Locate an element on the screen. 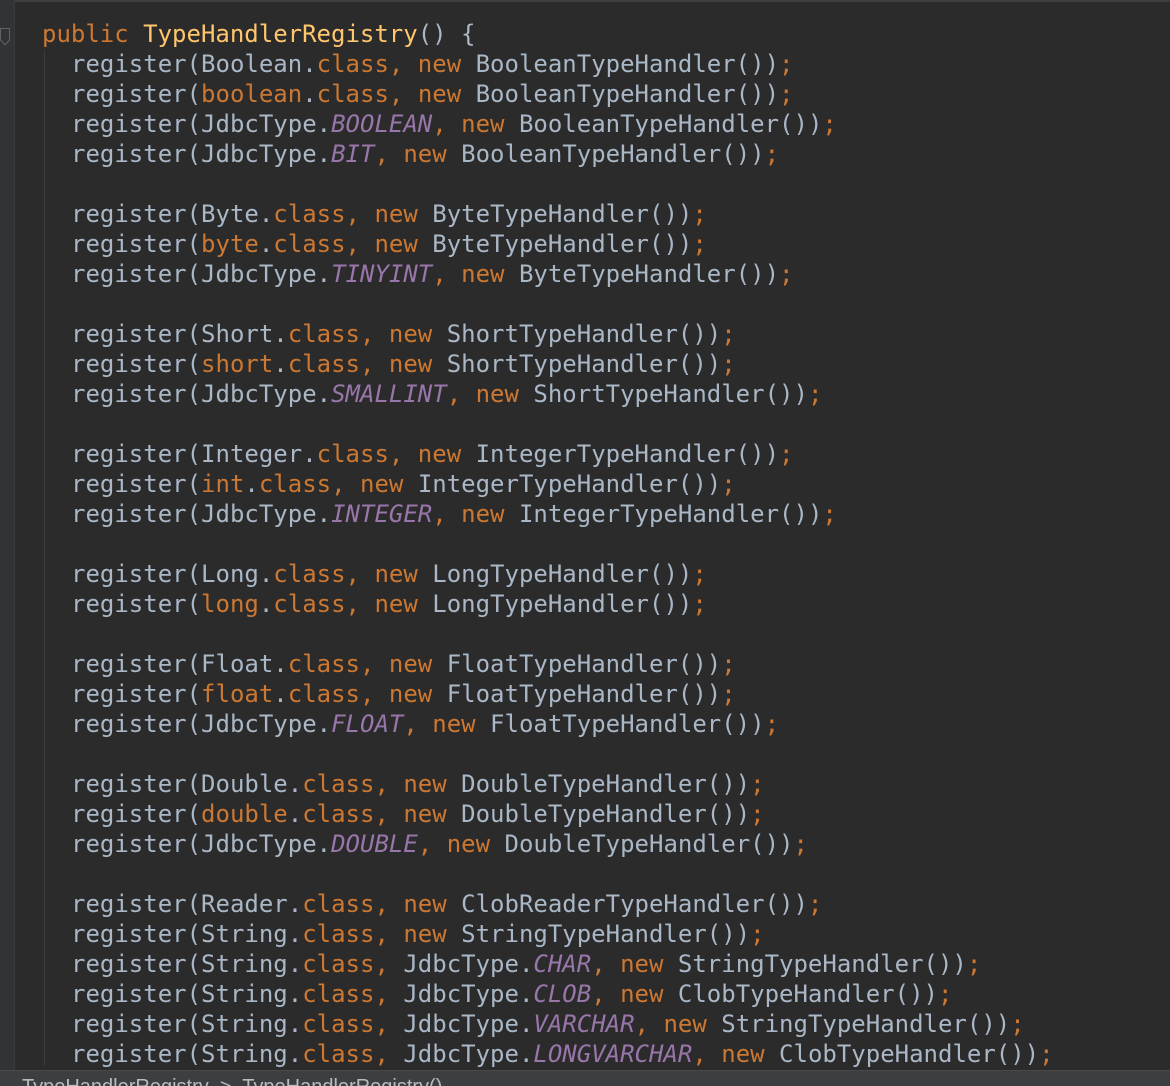 The height and width of the screenshot is (1086, 1170). code-constant: BOOLEAN is located at coordinates (382, 124).